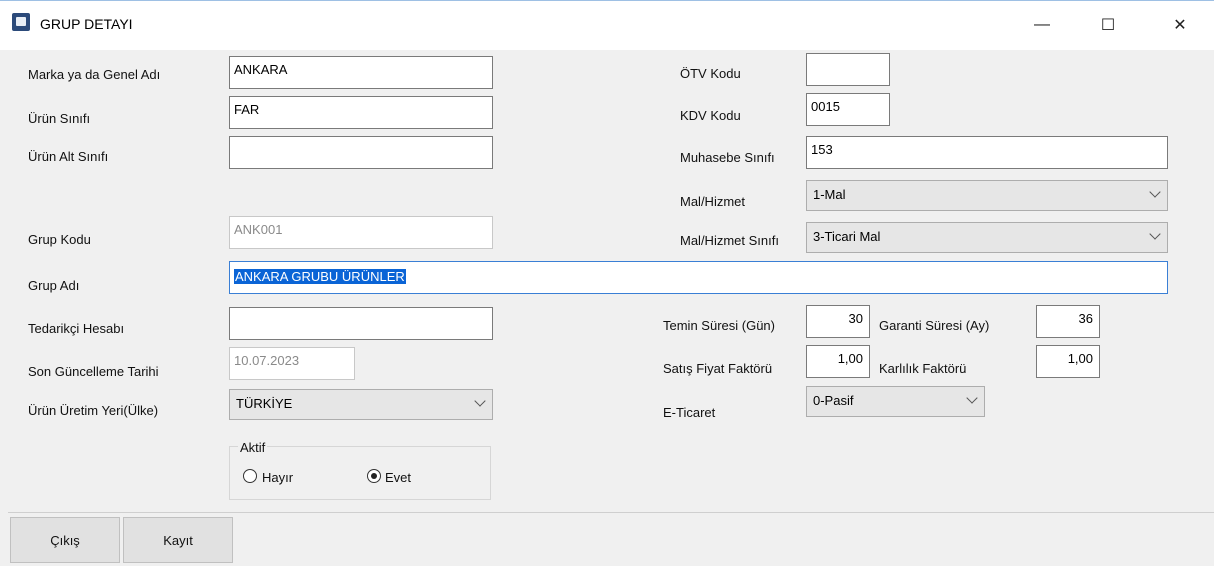 This screenshot has width=1214, height=566. Describe the element at coordinates (86, 24) in the screenshot. I see `window-title: GRUP DETAYI` at that location.